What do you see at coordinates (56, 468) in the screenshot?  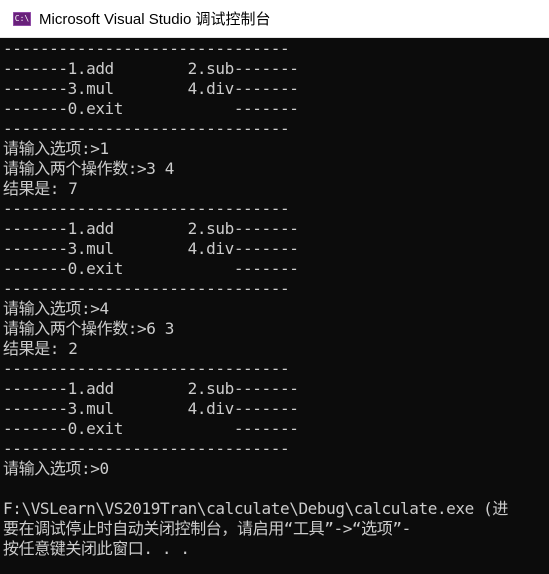 I see `console-line: 请输入选项:>0` at bounding box center [56, 468].